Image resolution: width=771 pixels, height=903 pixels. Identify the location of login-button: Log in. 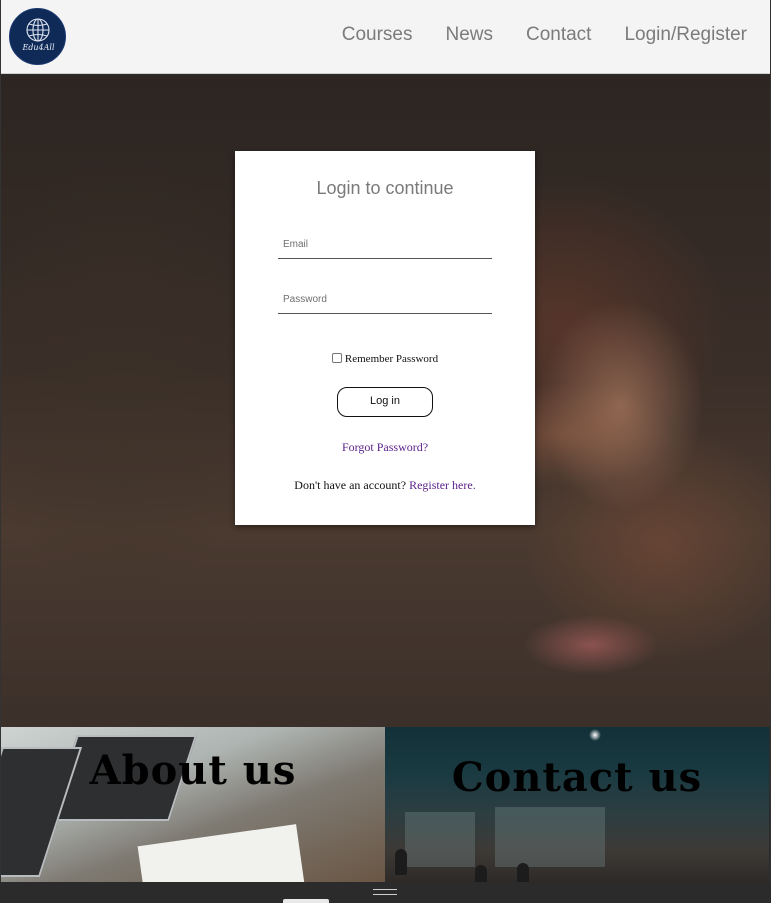
(385, 402).